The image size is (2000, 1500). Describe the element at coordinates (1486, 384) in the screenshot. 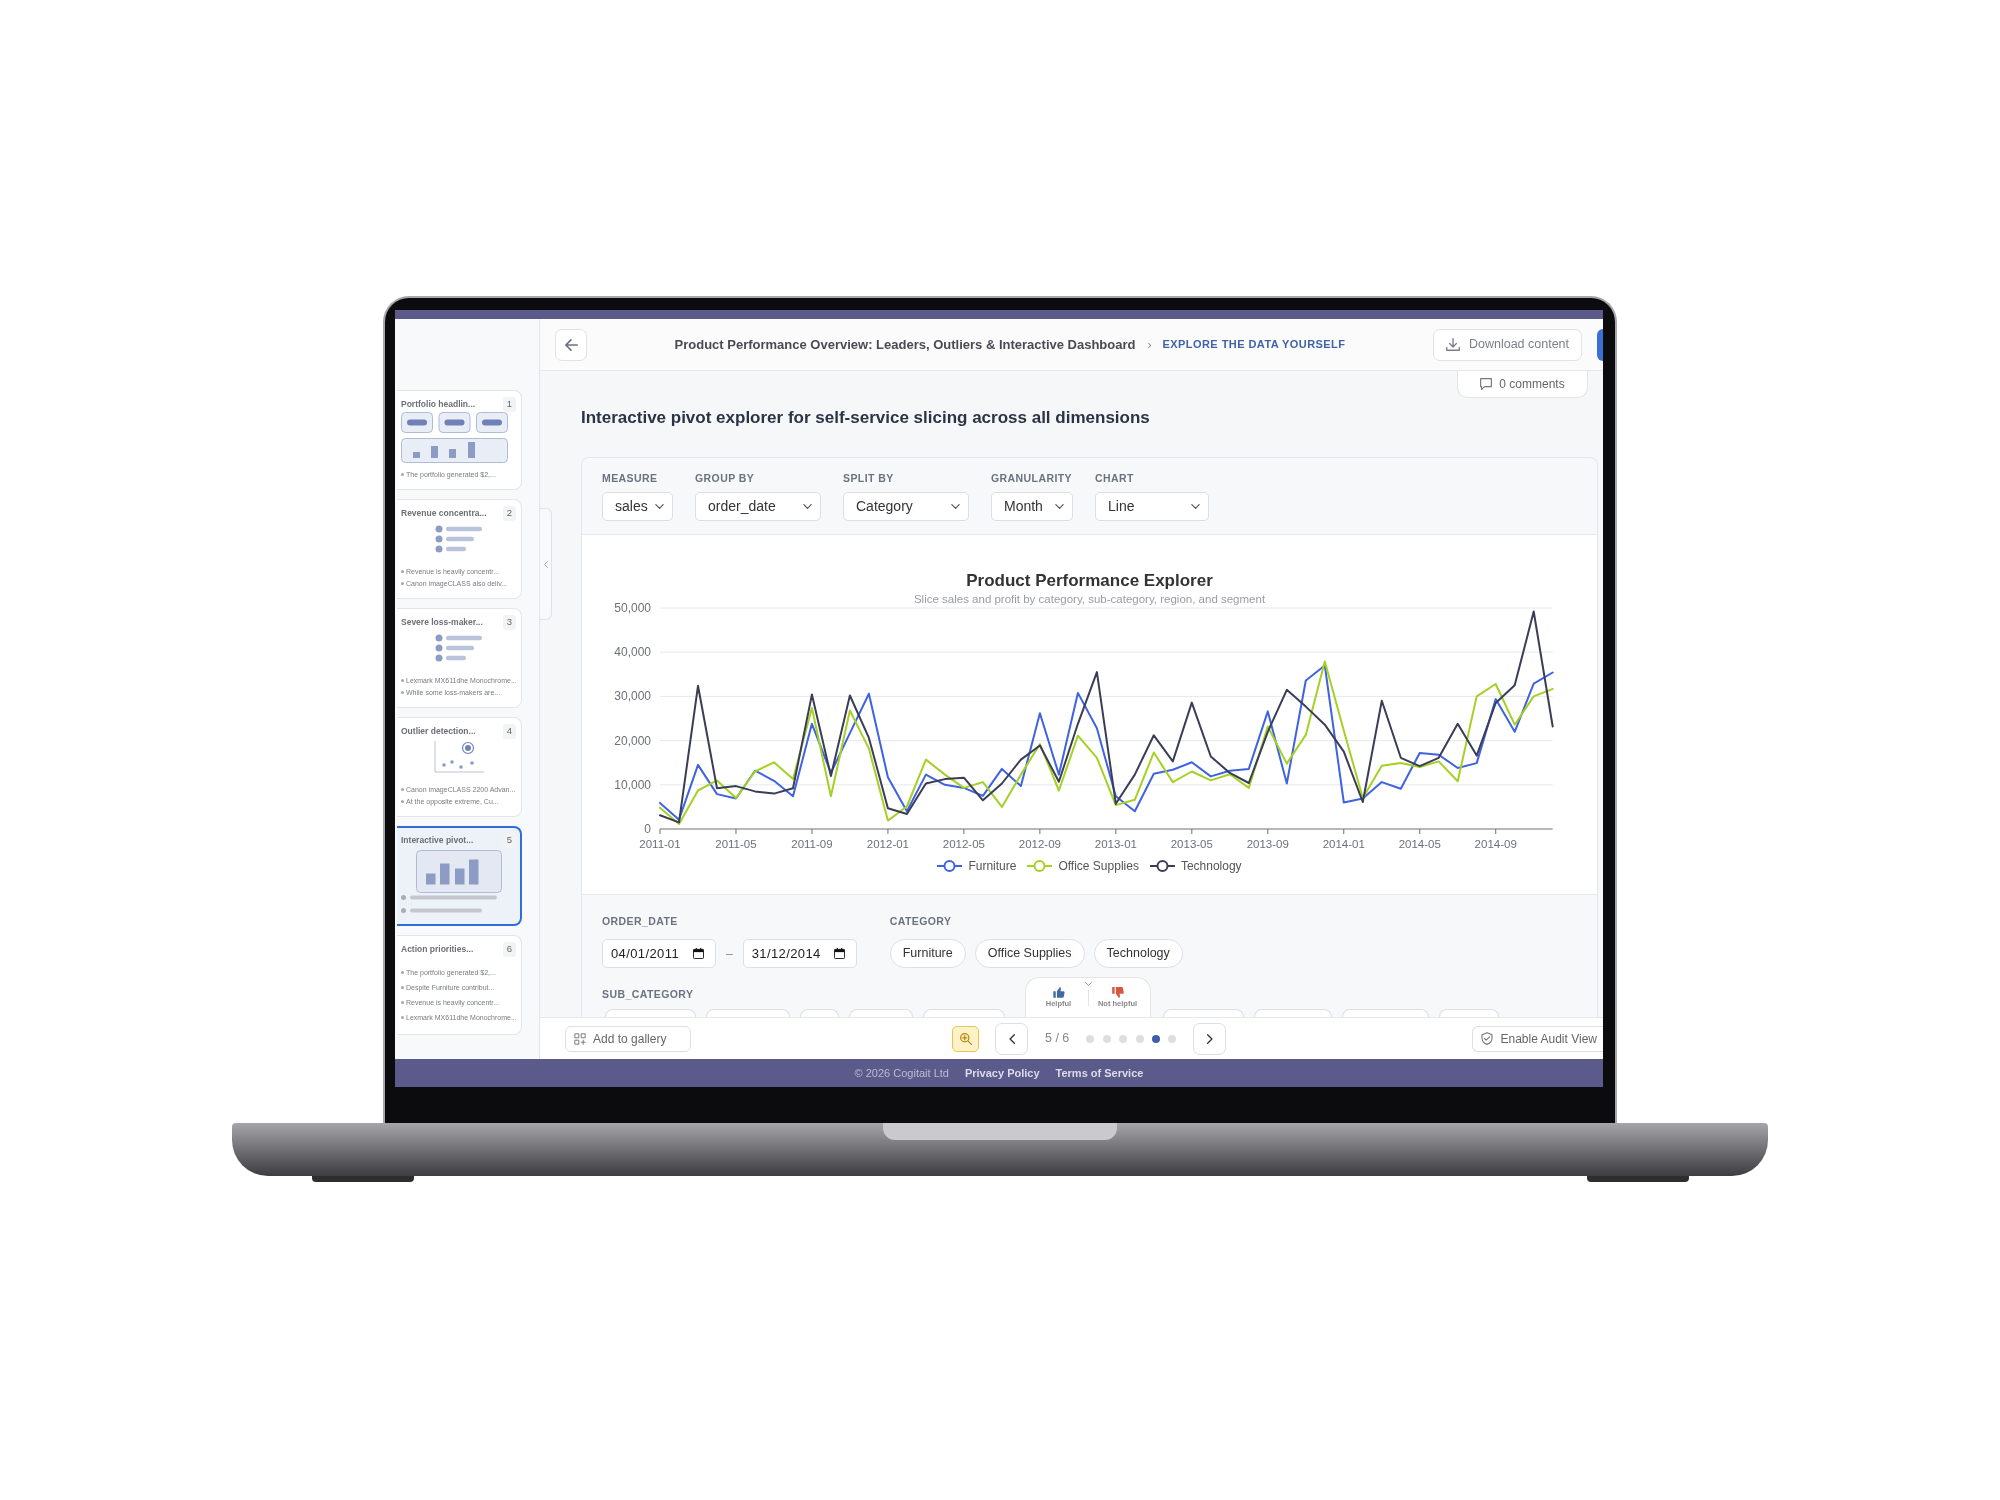

I see `speech-bubble-icon` at that location.